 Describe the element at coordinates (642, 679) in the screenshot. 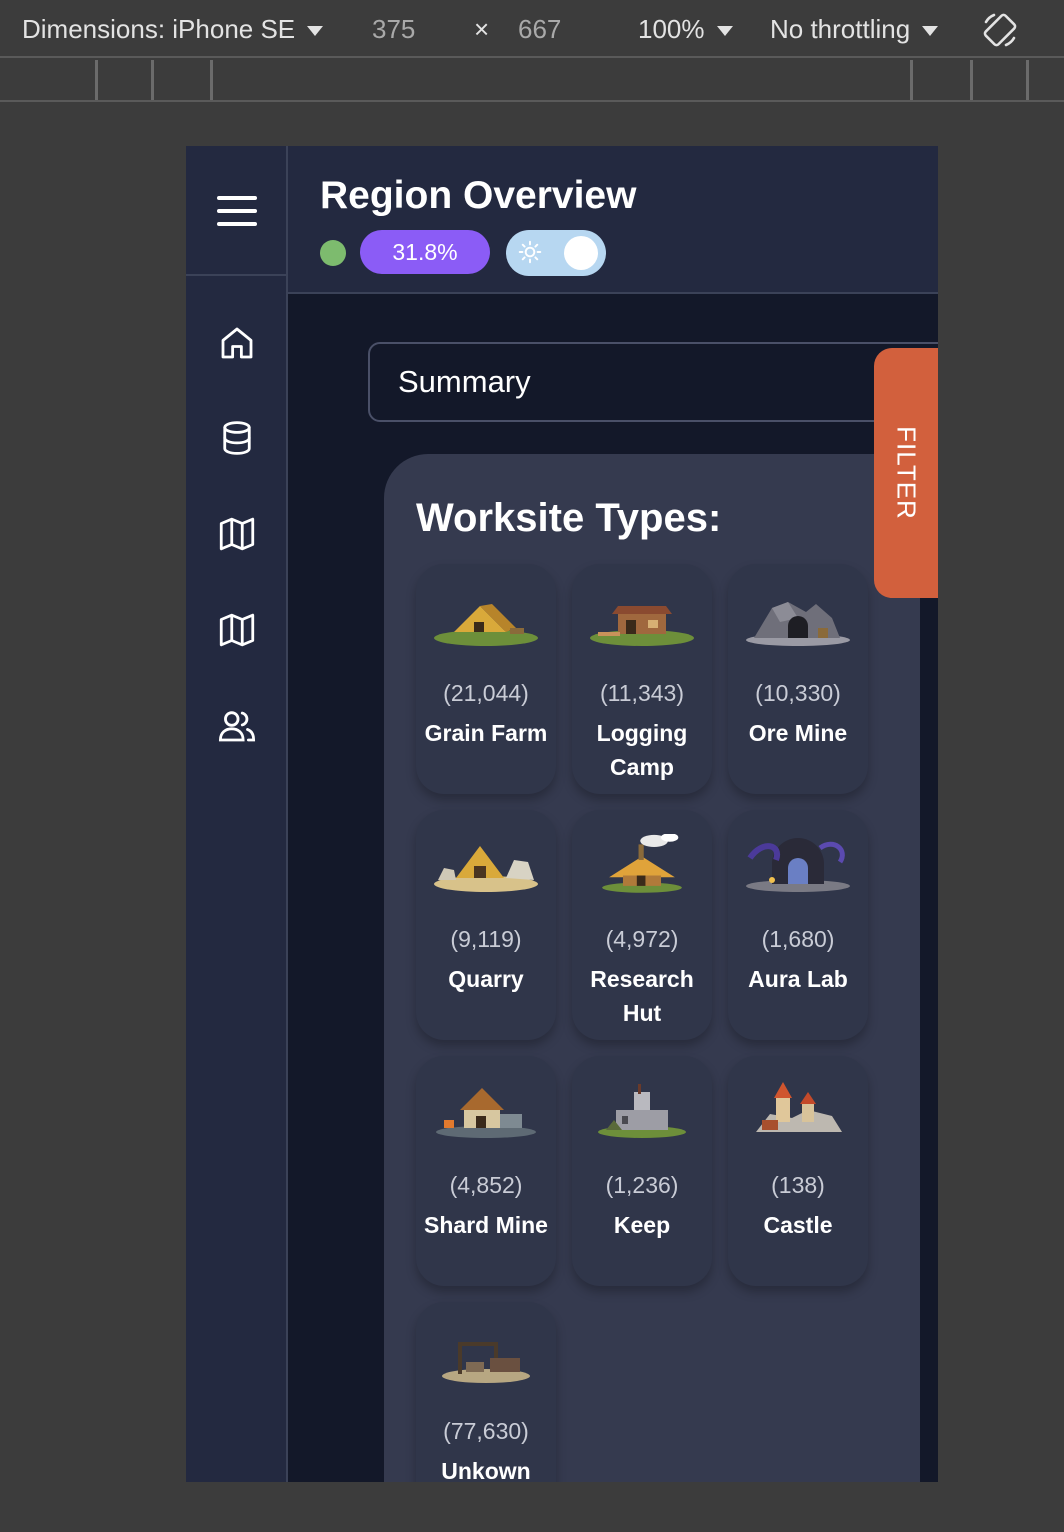

I see `worksite-card-logging-camp: (11,343) Logging Camp` at that location.